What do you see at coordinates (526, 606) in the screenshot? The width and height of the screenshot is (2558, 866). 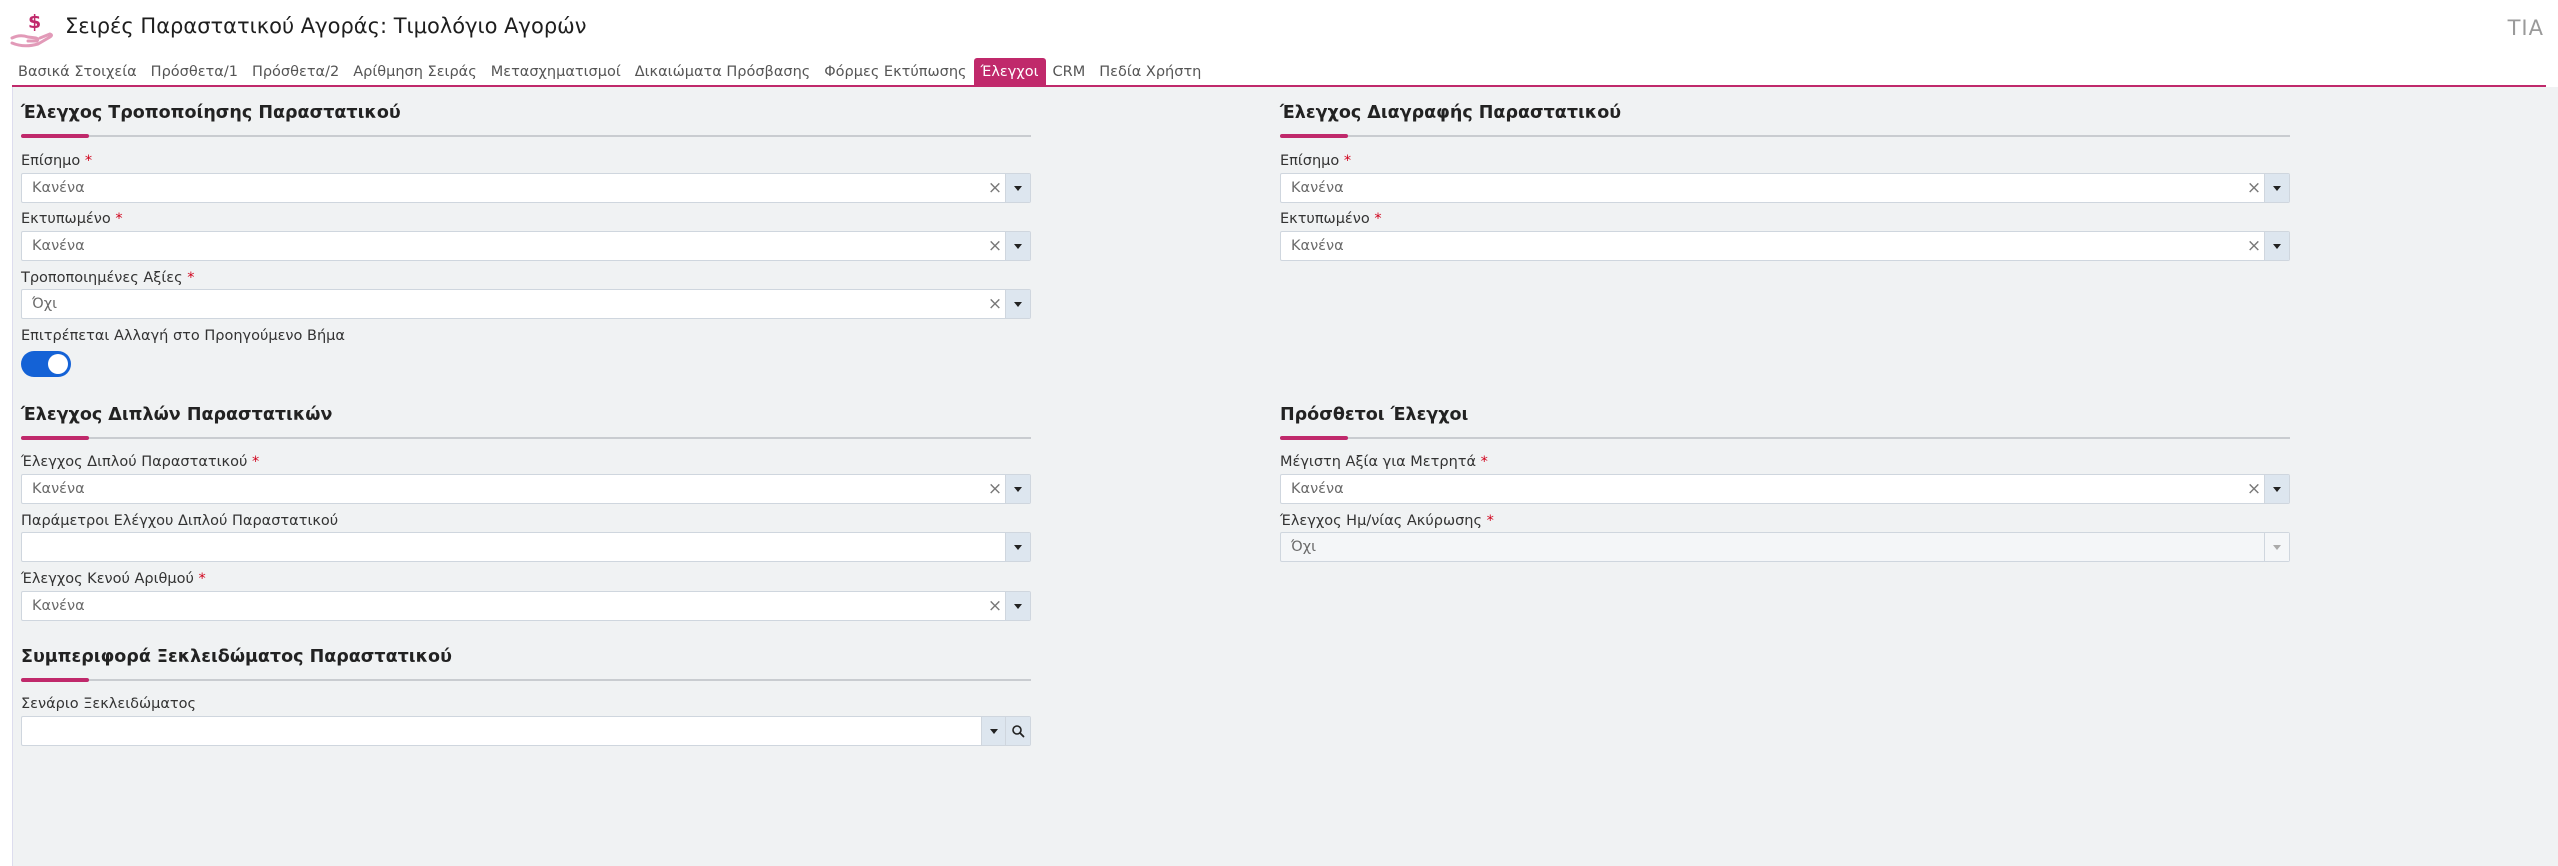 I see `empty-number-select: Κανένα ×` at bounding box center [526, 606].